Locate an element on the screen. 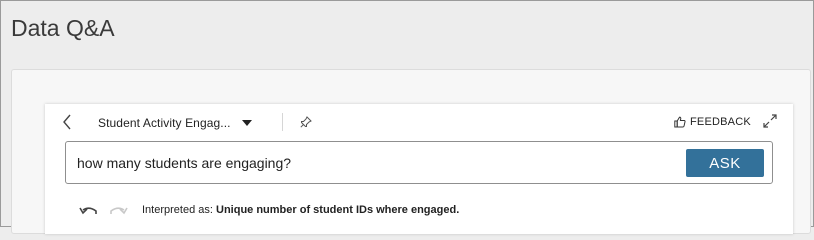  undo-button is located at coordinates (89, 213).